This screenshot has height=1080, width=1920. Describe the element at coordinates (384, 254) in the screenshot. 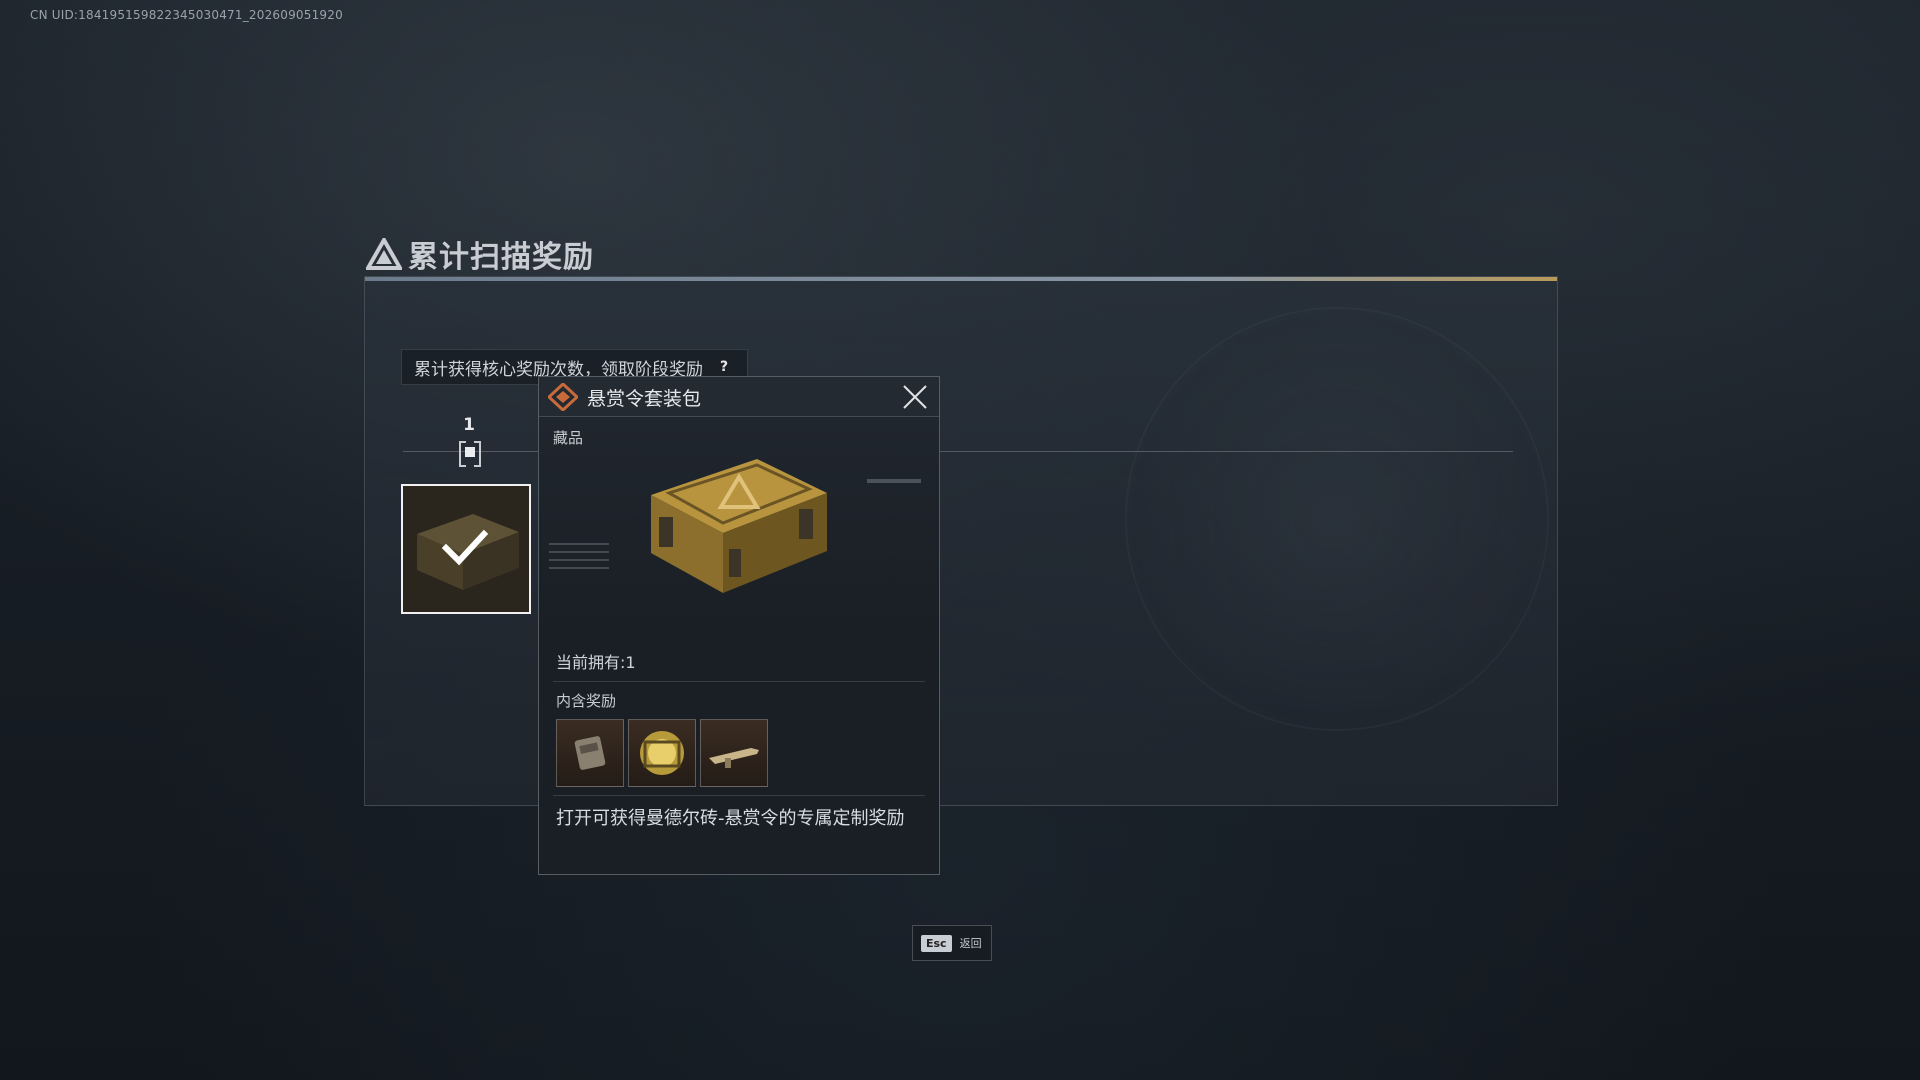

I see `delta-logo-icon` at that location.